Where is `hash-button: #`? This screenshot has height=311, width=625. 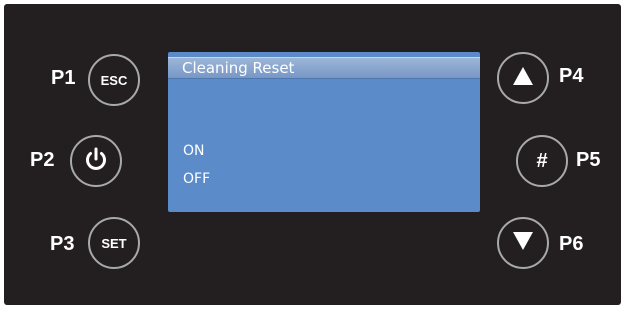
hash-button: # is located at coordinates (542, 161).